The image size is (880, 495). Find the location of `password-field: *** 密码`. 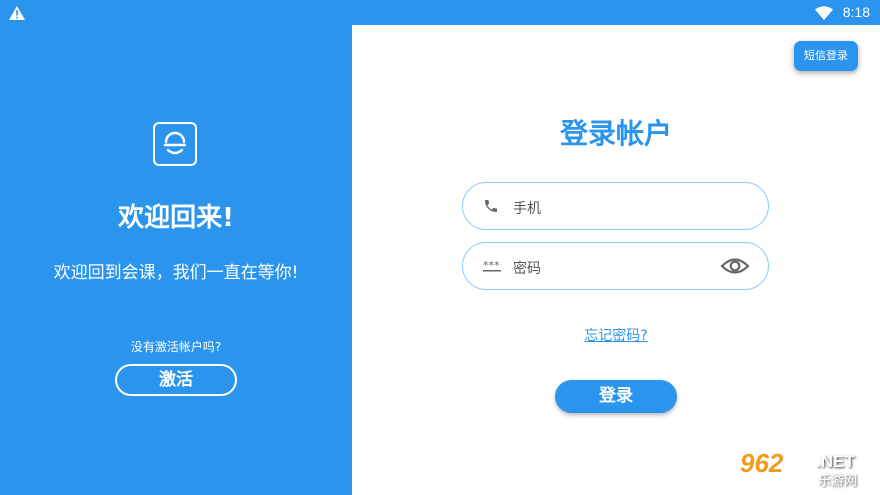

password-field: *** 密码 is located at coordinates (615, 266).